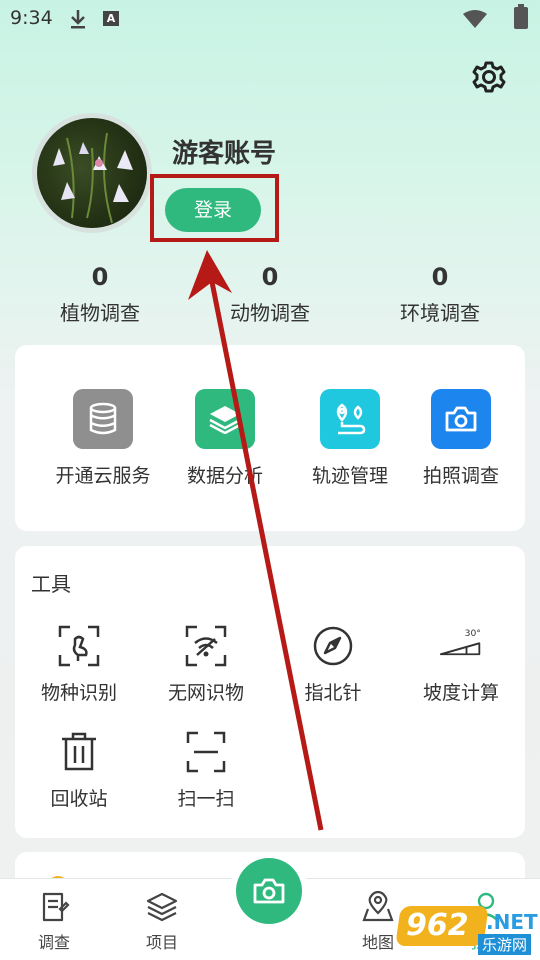  What do you see at coordinates (489, 77) in the screenshot?
I see `gear-icon` at bounding box center [489, 77].